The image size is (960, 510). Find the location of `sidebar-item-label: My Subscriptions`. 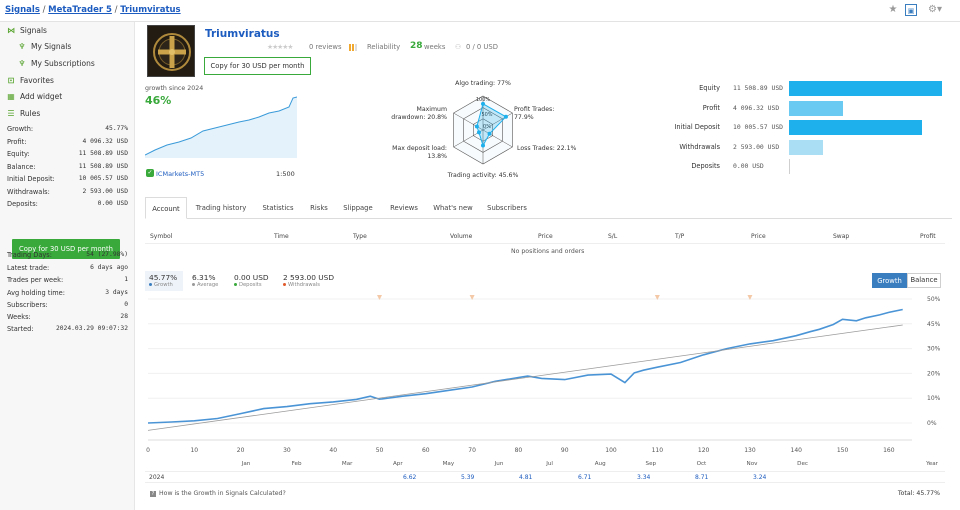

sidebar-item-label: My Subscriptions is located at coordinates (63, 63).